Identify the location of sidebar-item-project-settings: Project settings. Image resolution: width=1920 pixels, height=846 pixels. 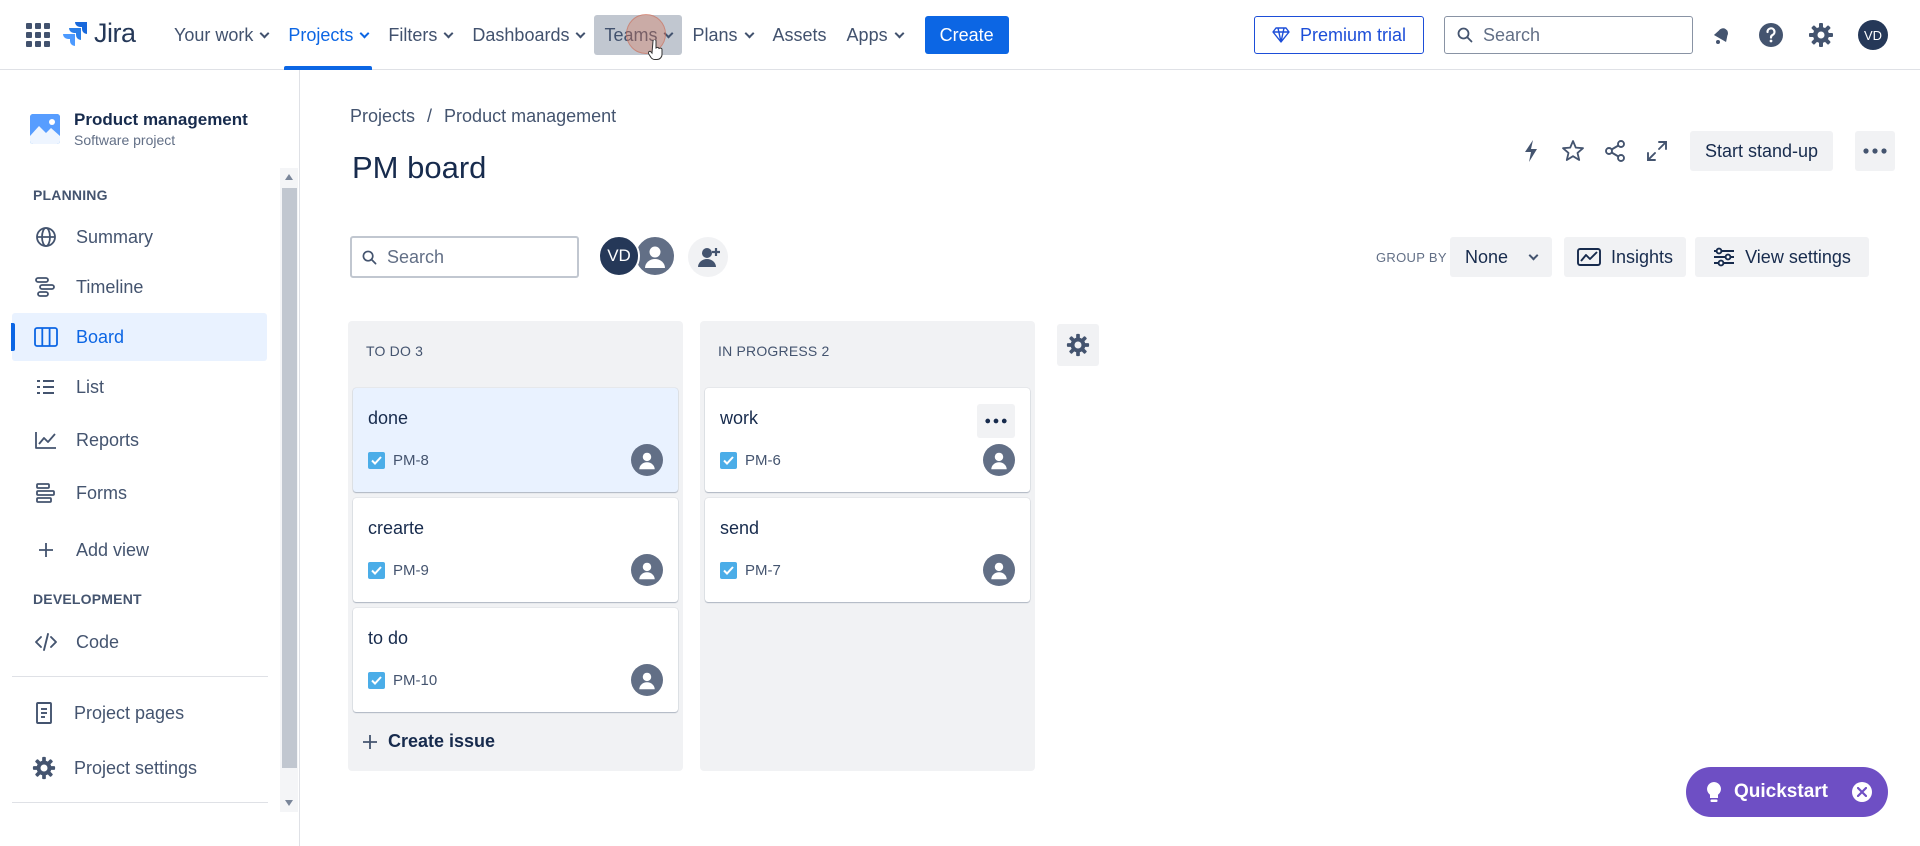
(139, 768).